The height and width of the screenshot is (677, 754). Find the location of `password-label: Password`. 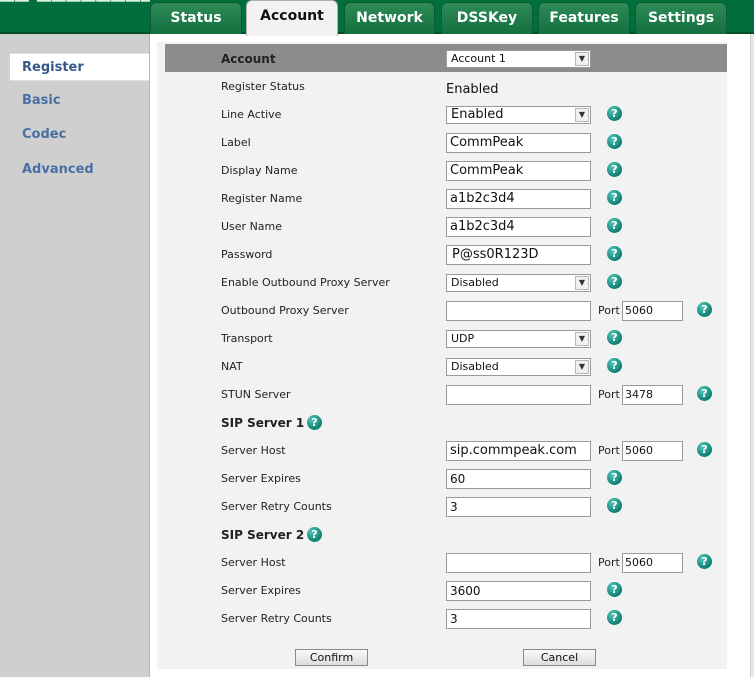

password-label: Password is located at coordinates (247, 254).